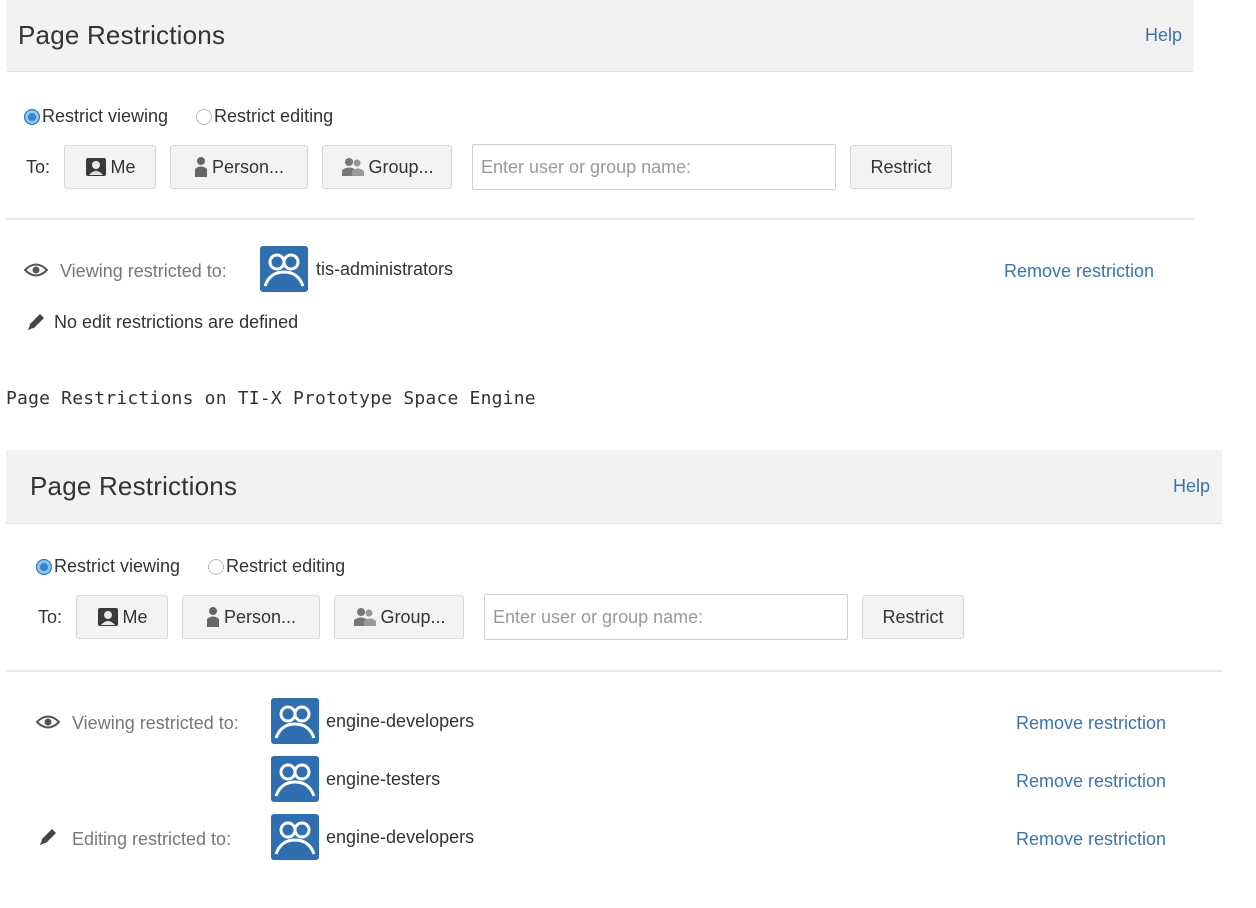 Image resolution: width=1256 pixels, height=908 pixels. I want to click on edit-restriction-row: No edit restrictions are defined, so click(600, 325).